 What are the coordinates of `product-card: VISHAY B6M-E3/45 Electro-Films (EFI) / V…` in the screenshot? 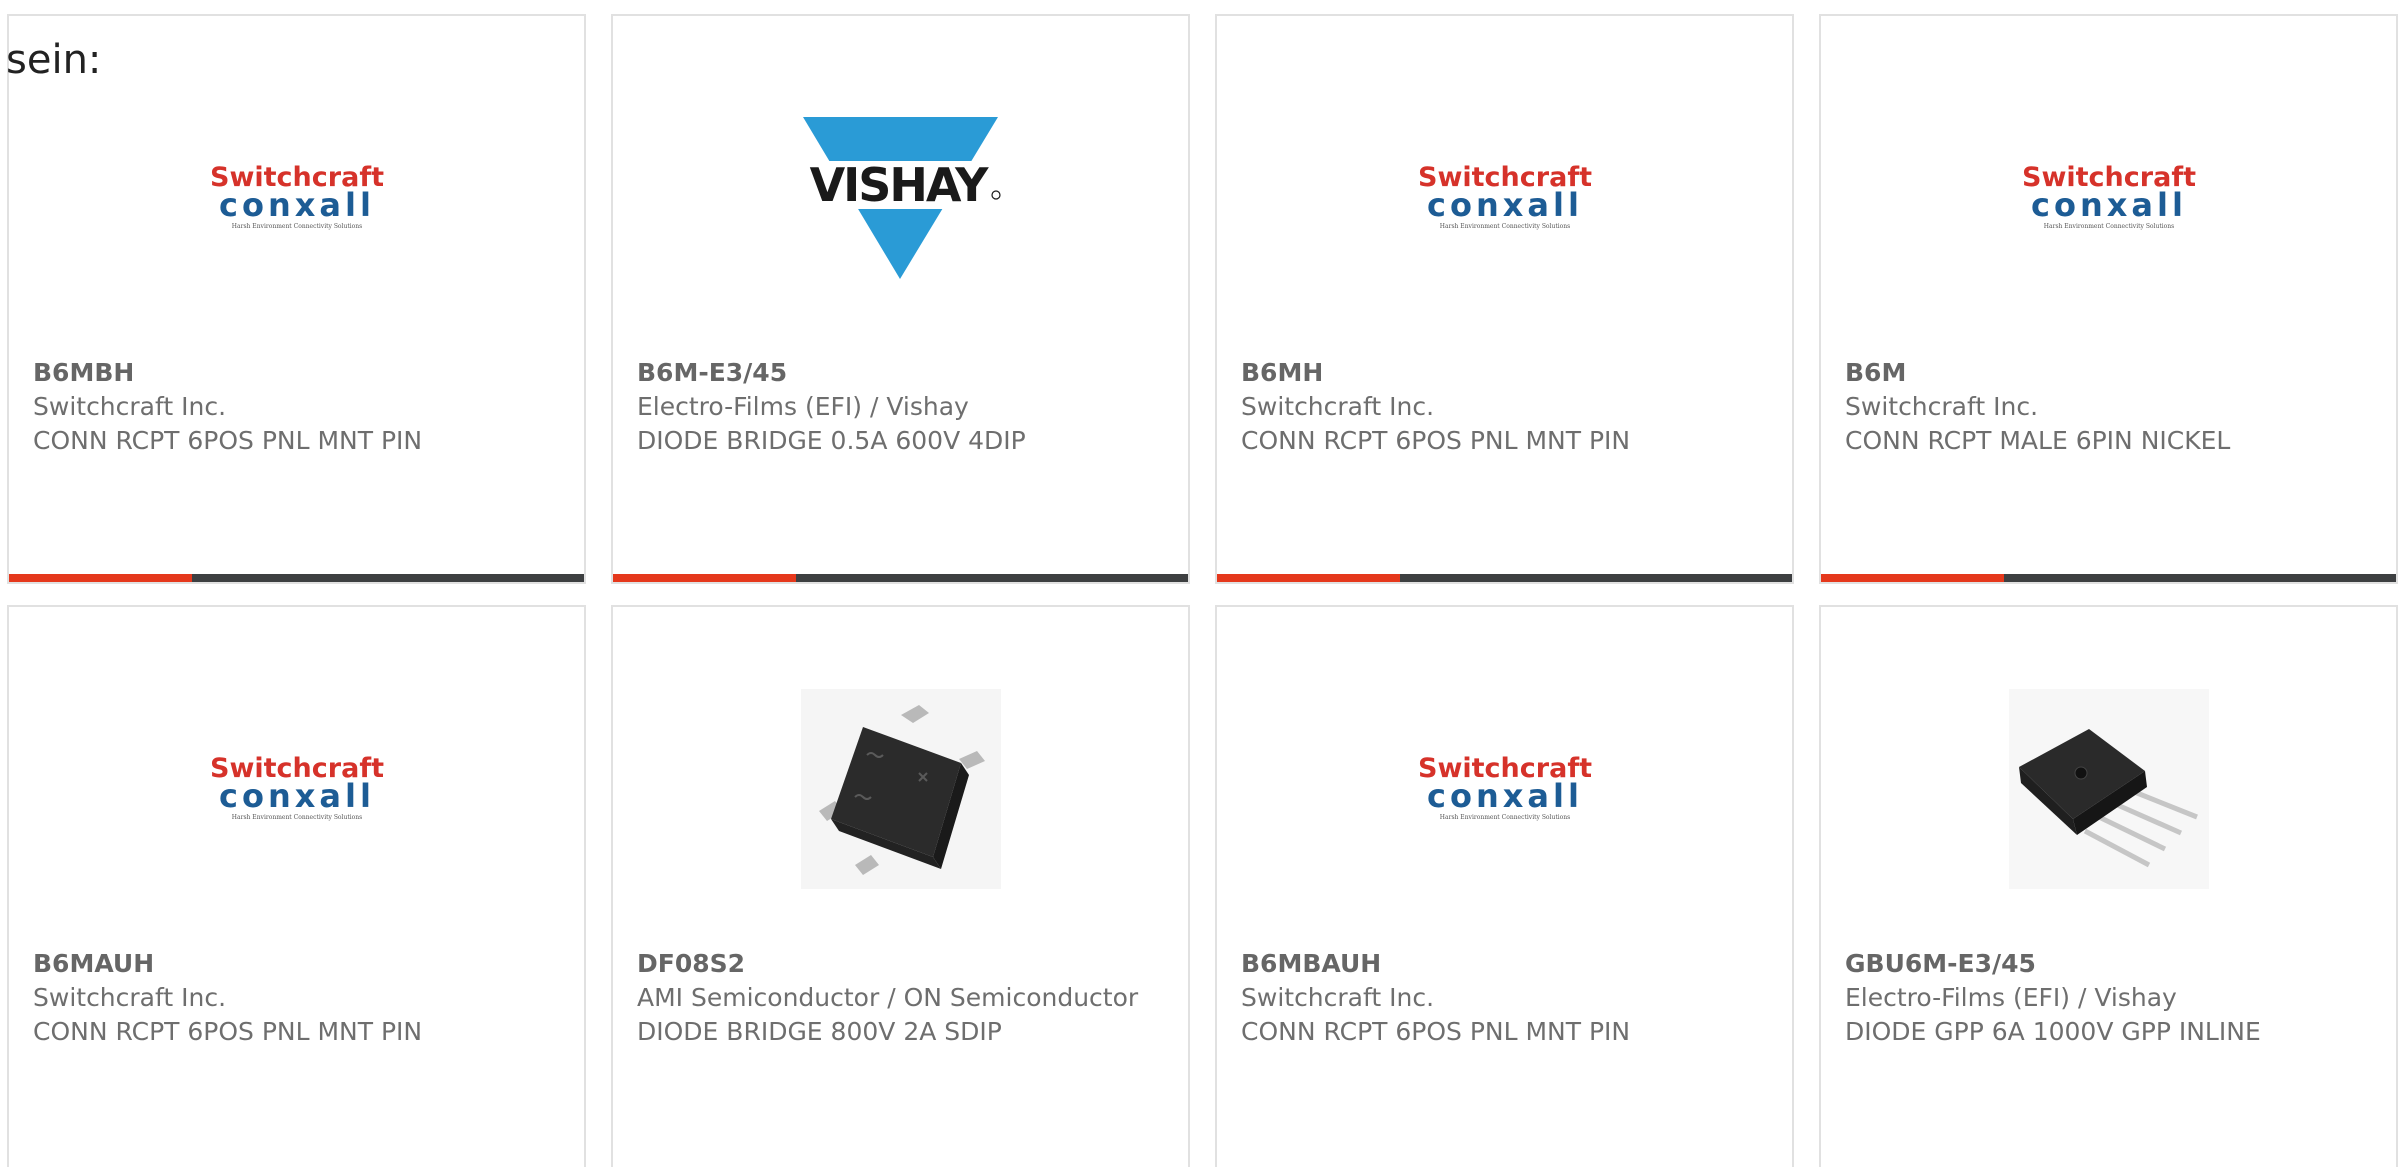 It's located at (900, 299).